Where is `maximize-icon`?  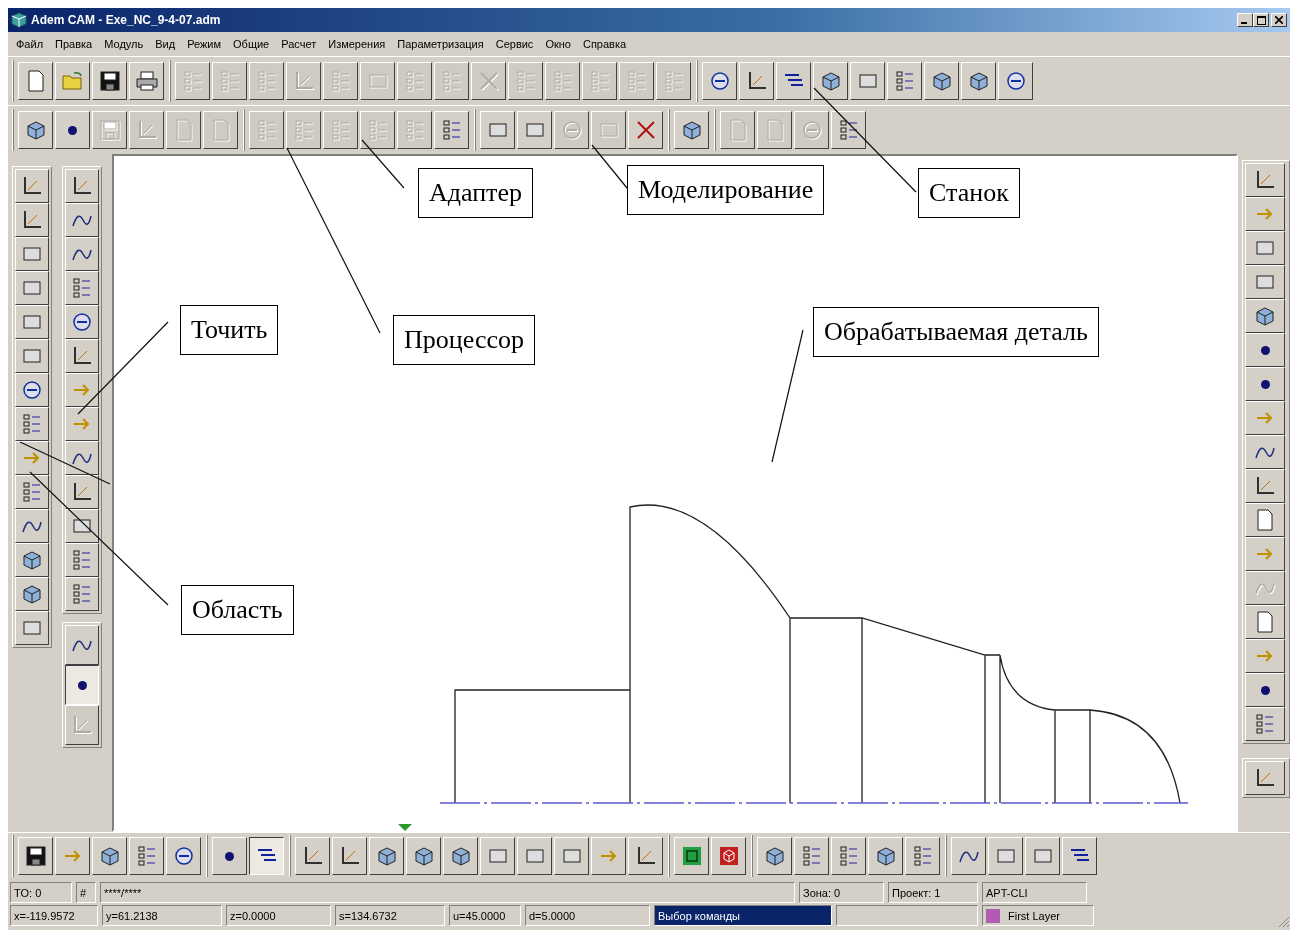
maximize-icon is located at coordinates (1261, 20).